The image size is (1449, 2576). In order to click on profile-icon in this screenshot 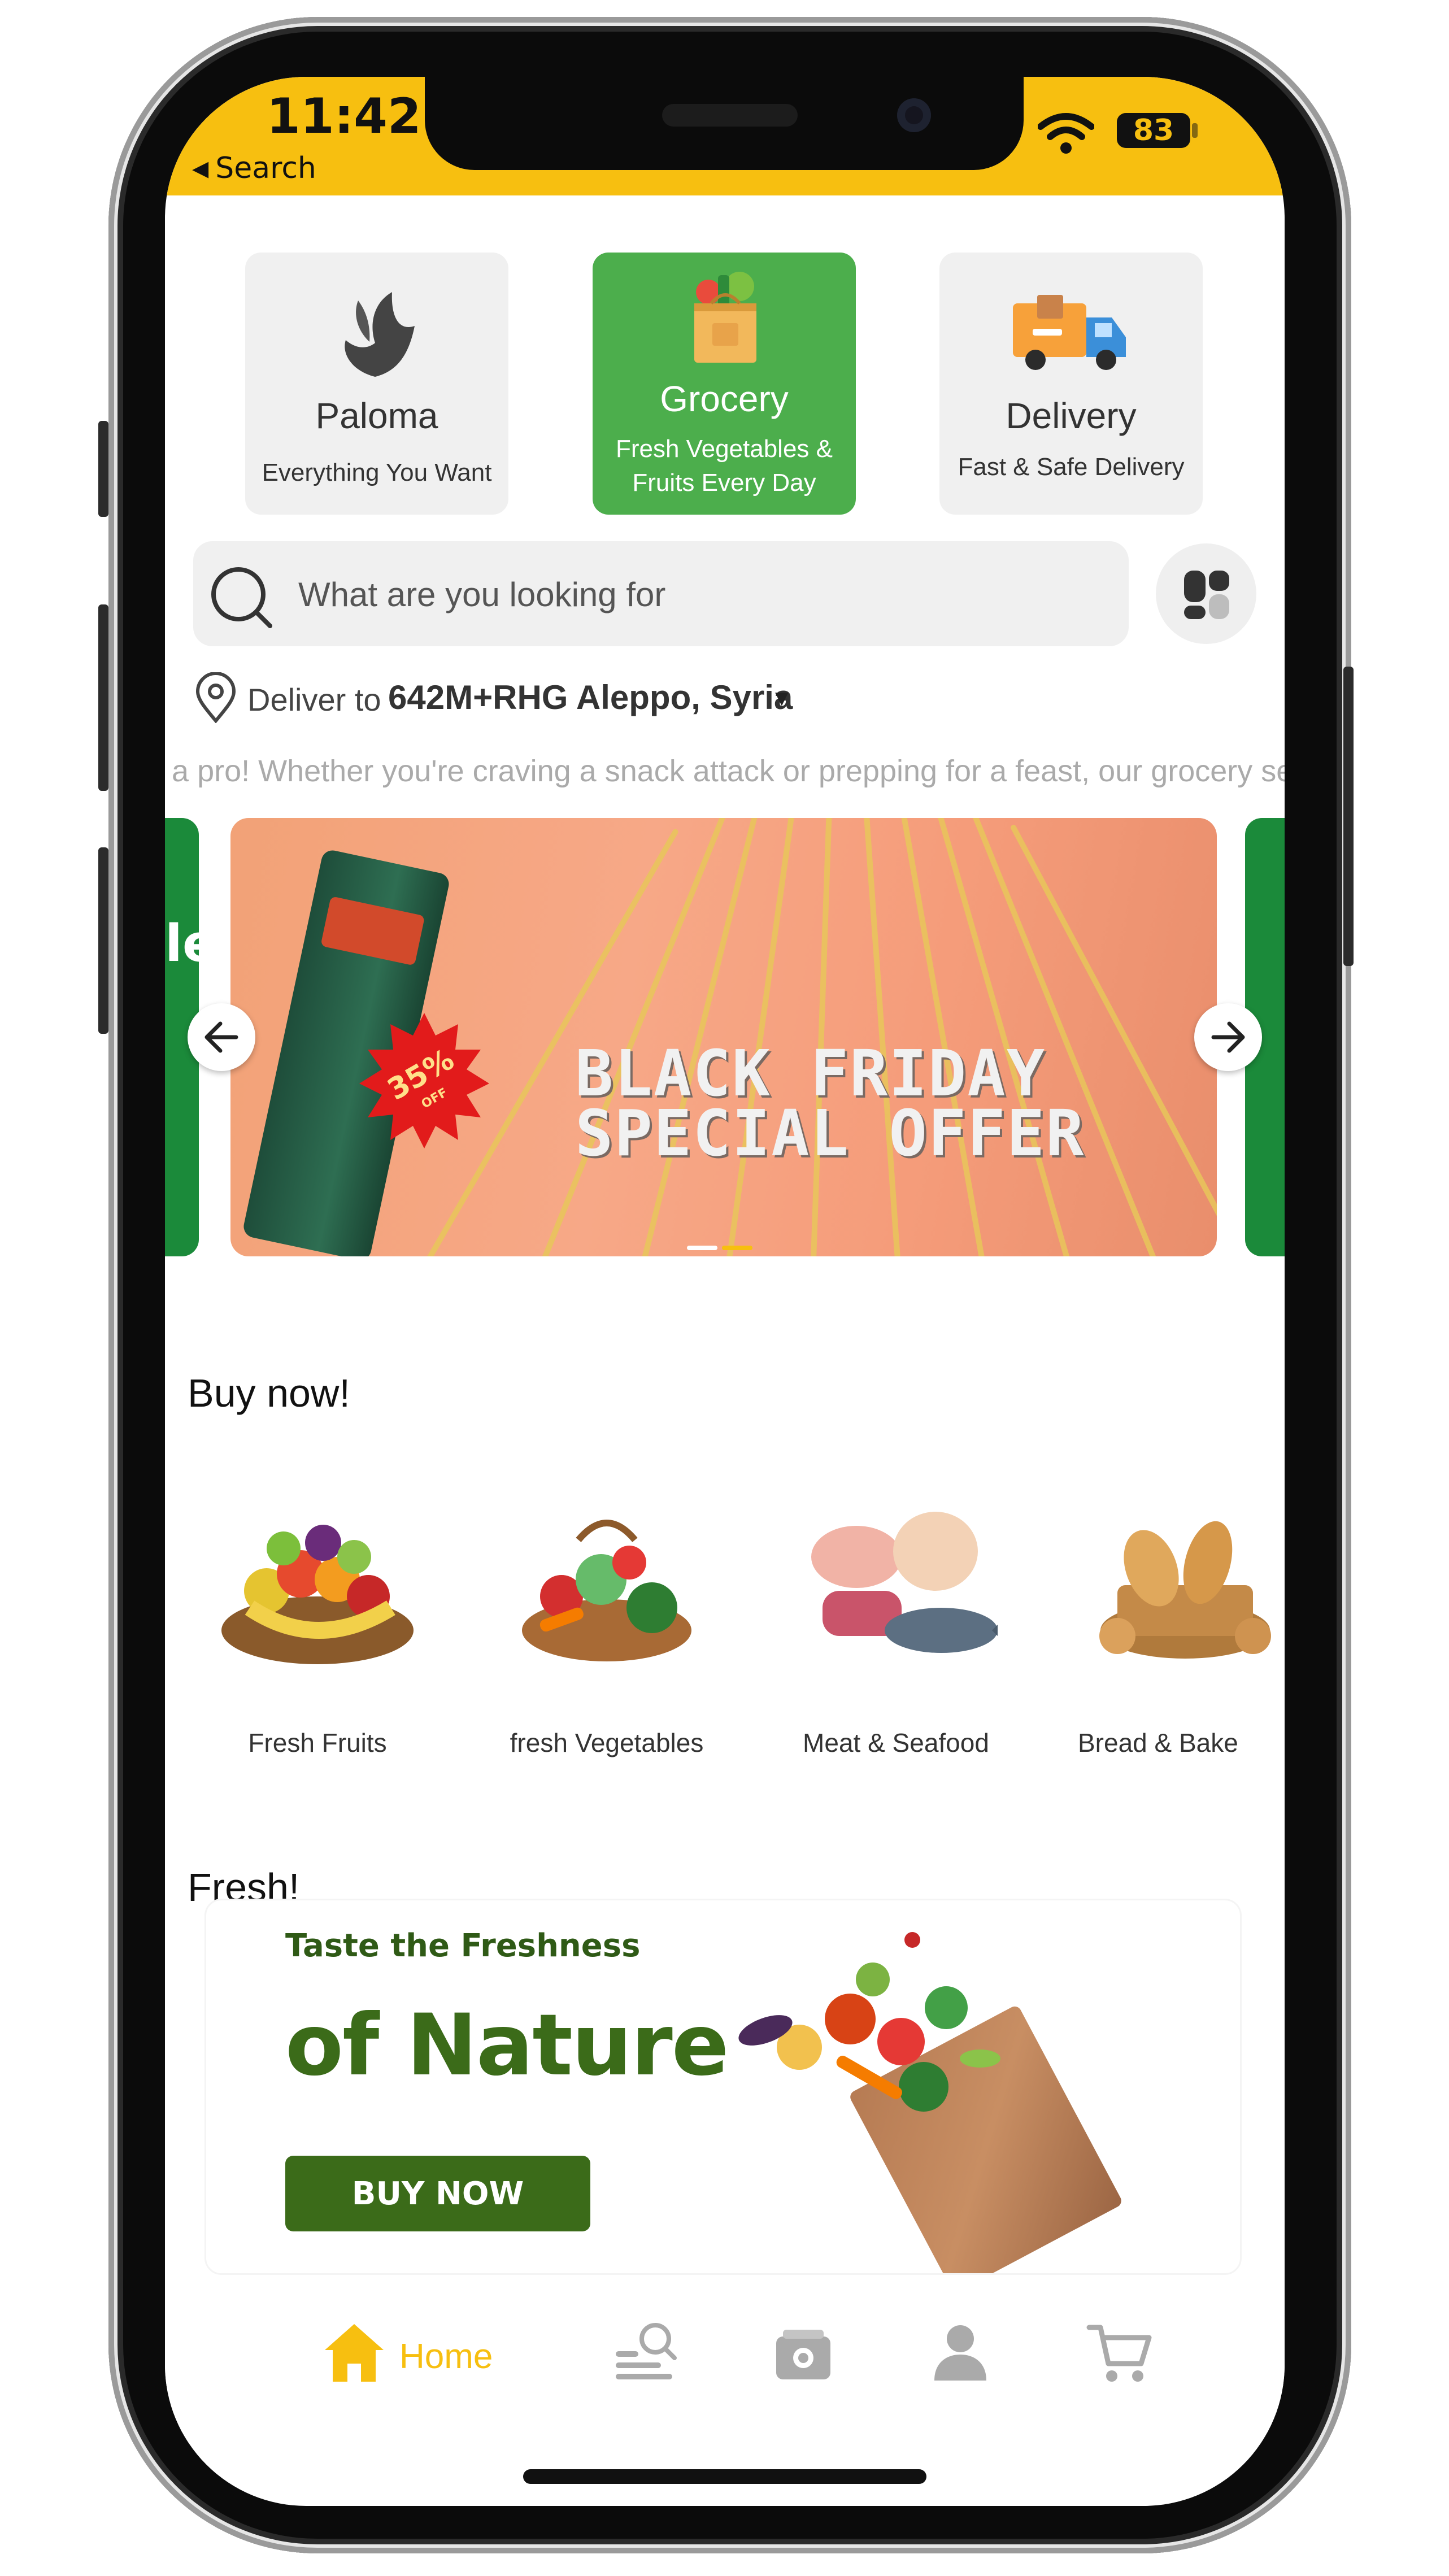, I will do `click(960, 2353)`.